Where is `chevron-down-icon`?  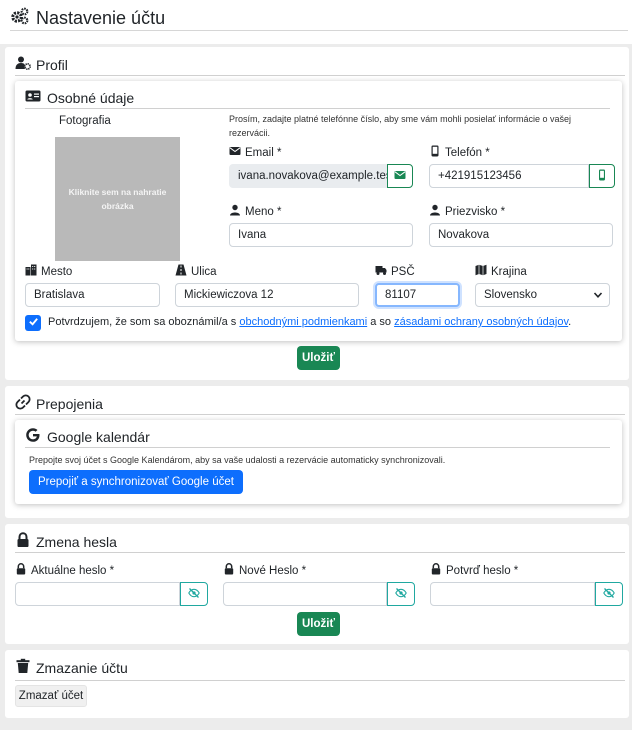 chevron-down-icon is located at coordinates (598, 295).